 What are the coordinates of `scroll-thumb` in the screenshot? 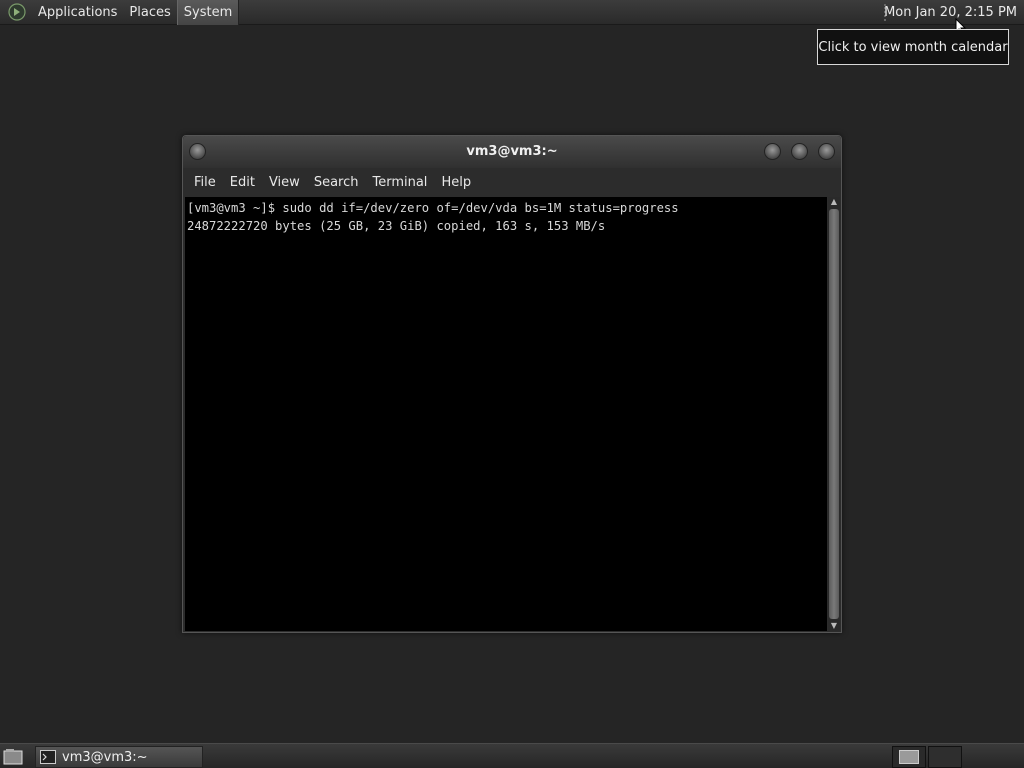 It's located at (834, 414).